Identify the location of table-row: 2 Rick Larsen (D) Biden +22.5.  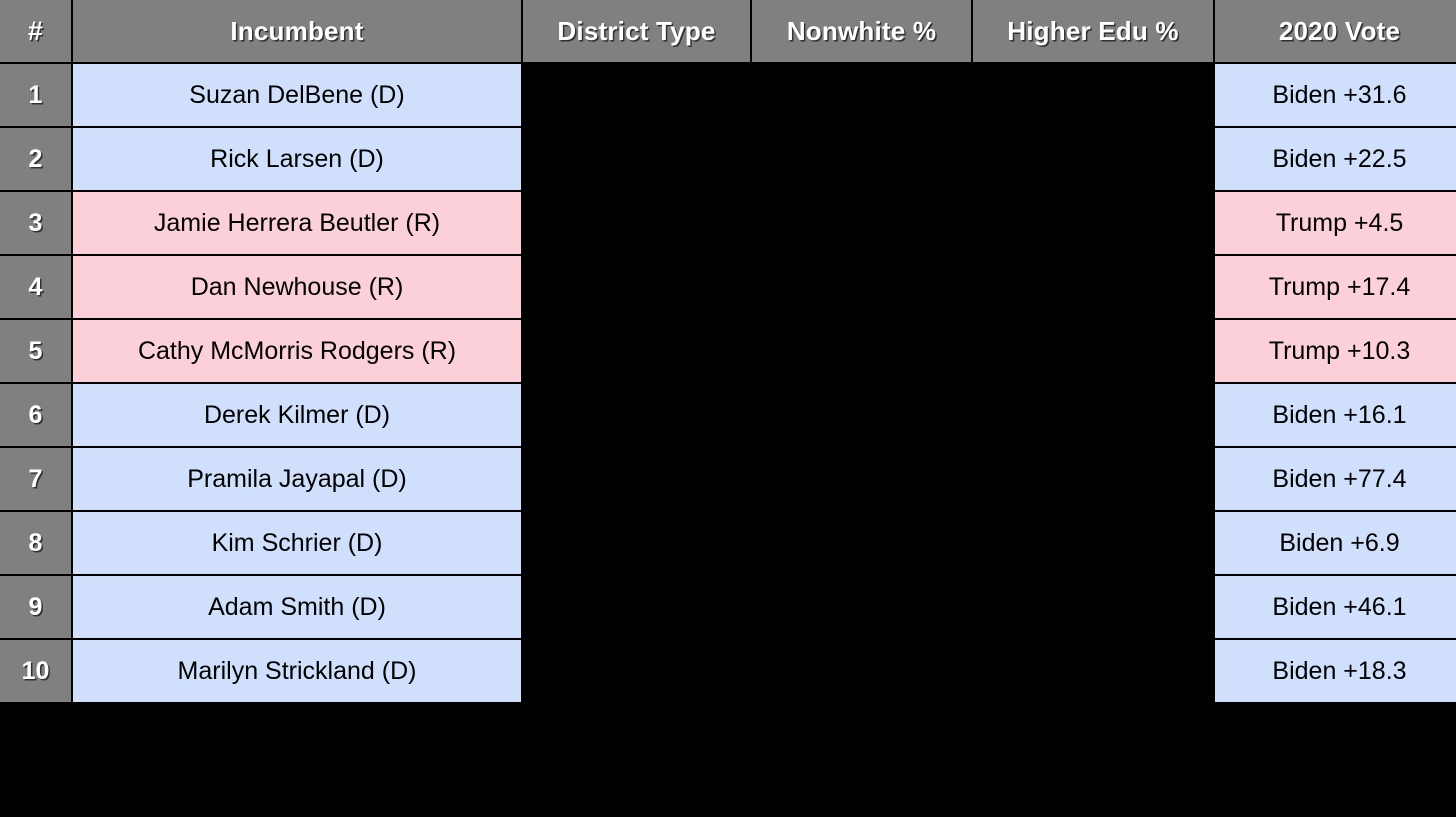
(728, 159).